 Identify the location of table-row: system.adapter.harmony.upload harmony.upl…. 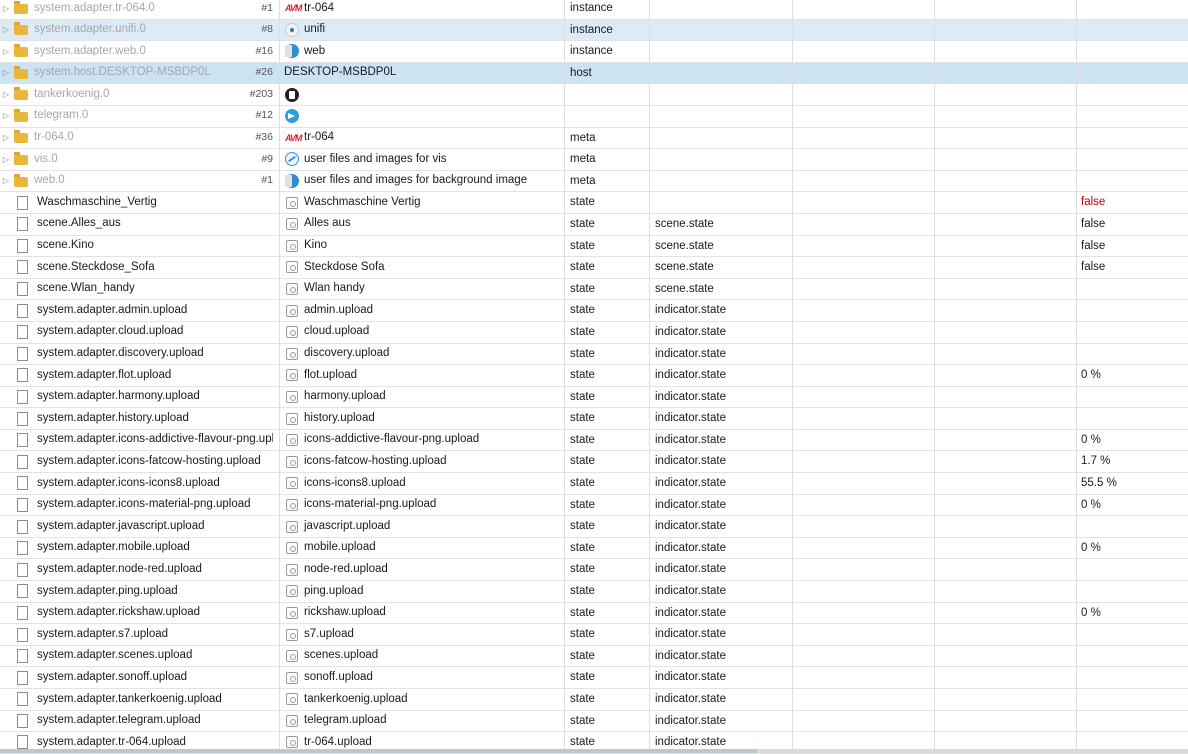
(594, 397).